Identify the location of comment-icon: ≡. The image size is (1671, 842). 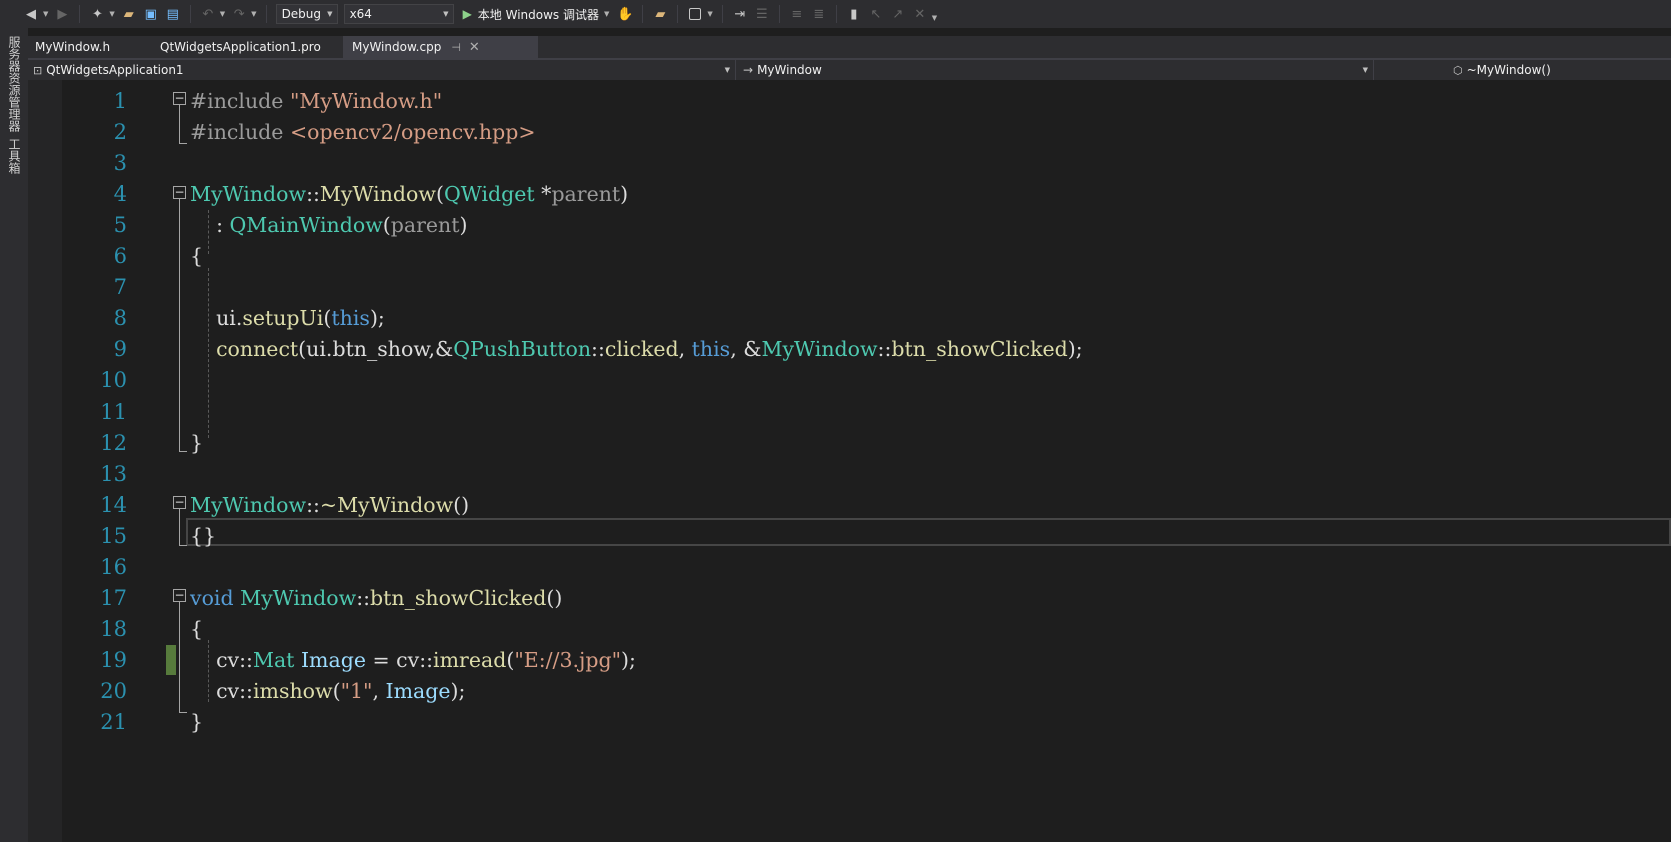
(797, 14).